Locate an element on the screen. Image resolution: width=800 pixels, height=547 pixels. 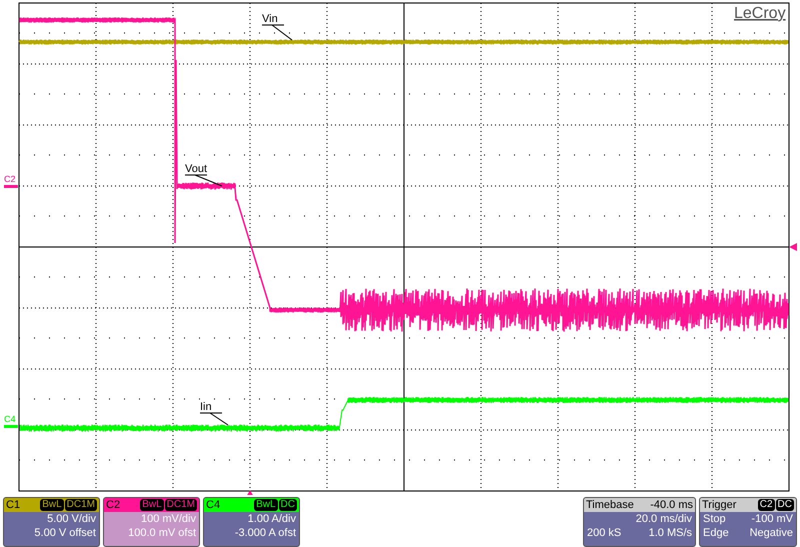
setting-label: Edge is located at coordinates (716, 533).